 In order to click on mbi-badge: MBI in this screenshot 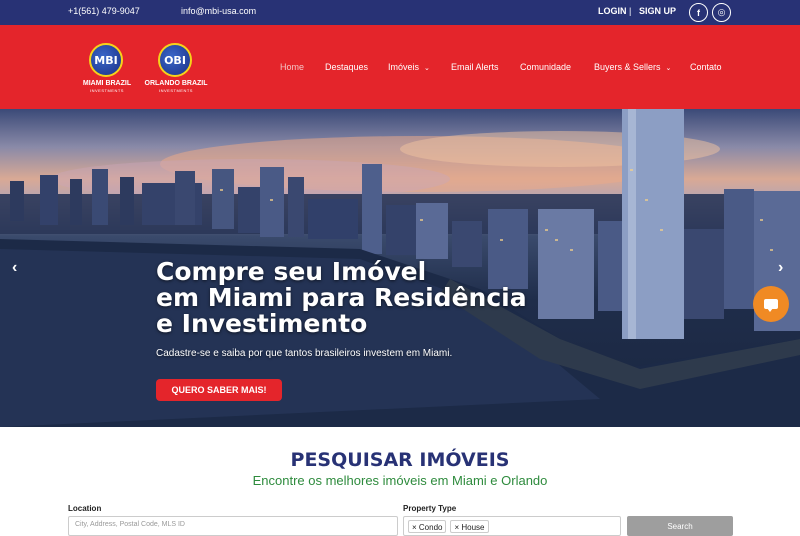, I will do `click(106, 60)`.